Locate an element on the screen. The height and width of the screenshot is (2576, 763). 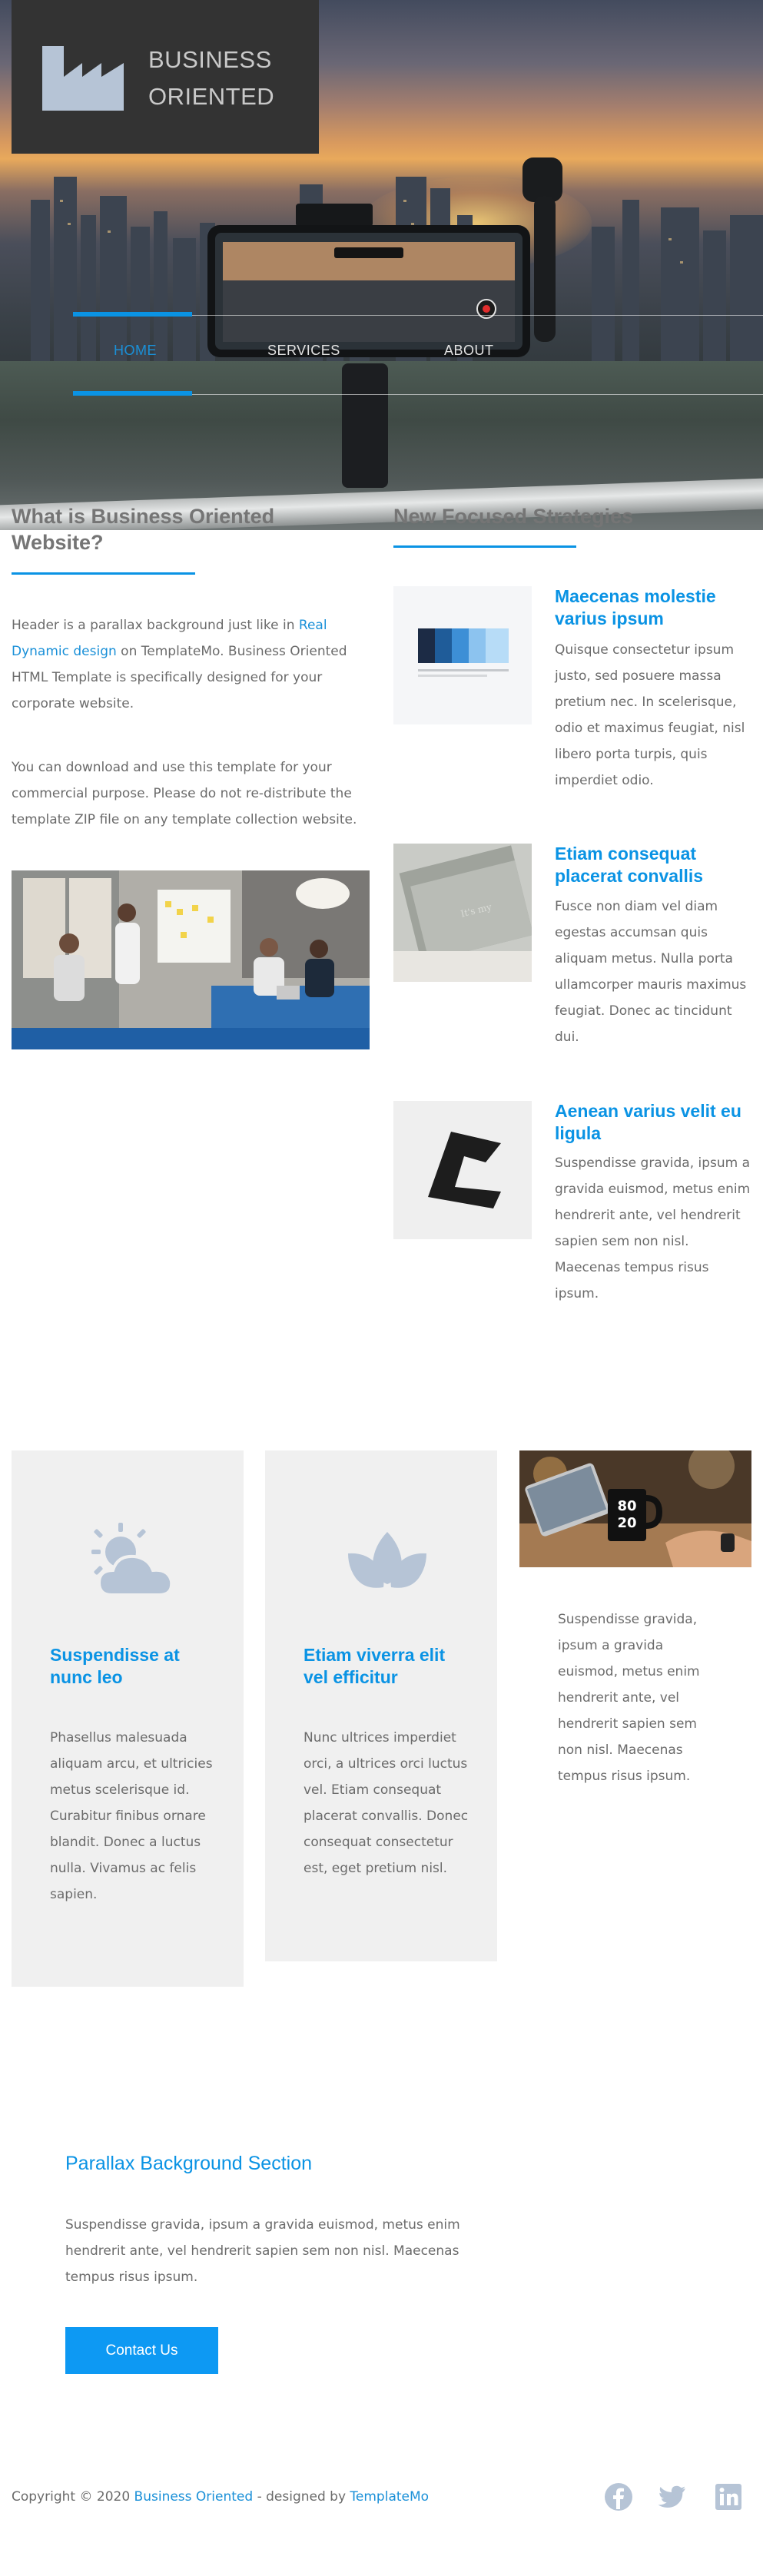
lotus-icon is located at coordinates (387, 1560).